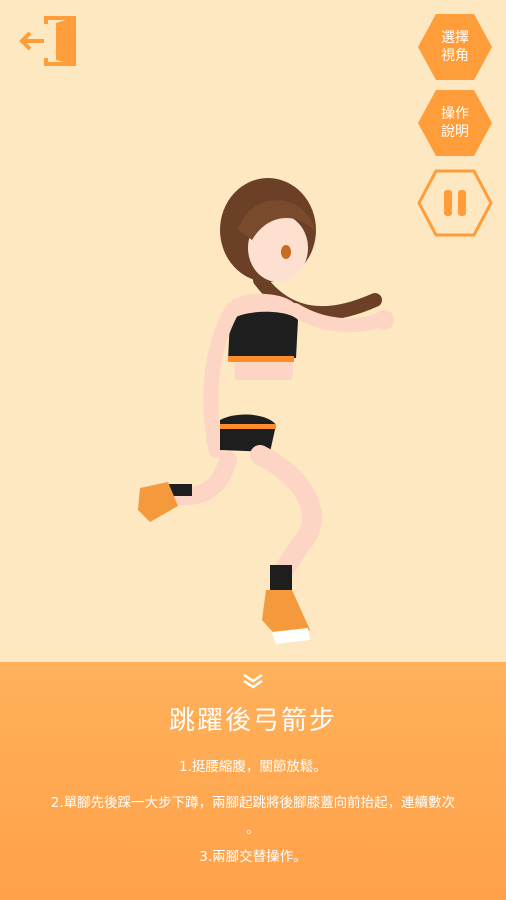 The height and width of the screenshot is (900, 506). I want to click on instructions-label: 操作 說明, so click(455, 123).